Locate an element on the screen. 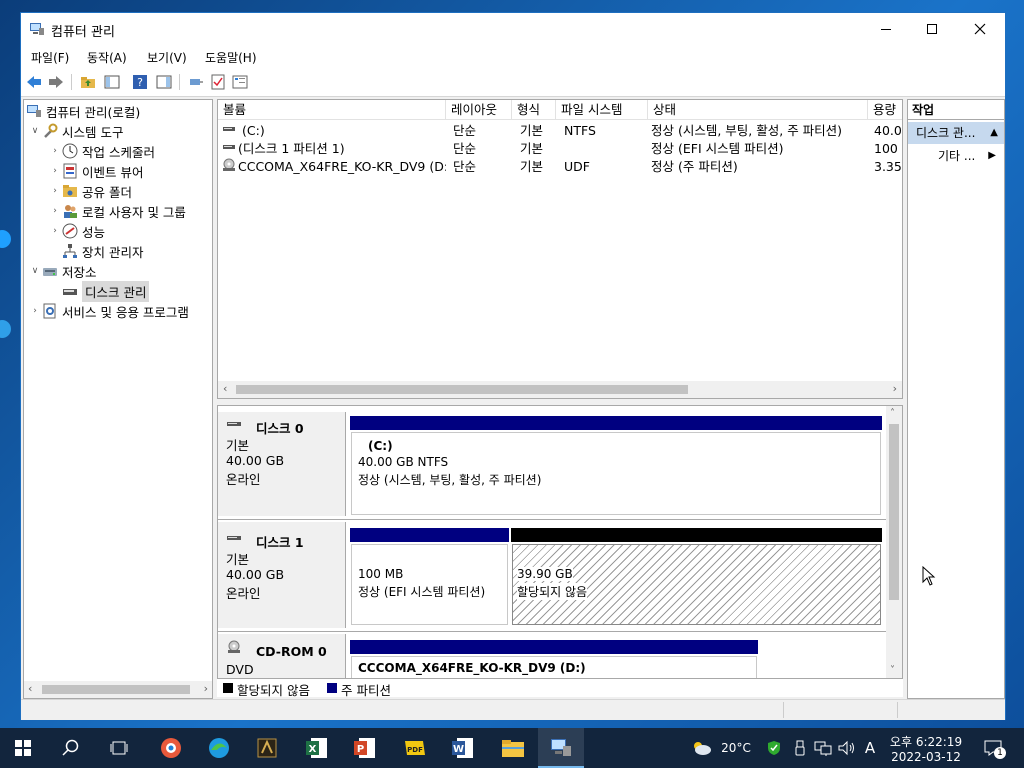 Image resolution: width=1024 pixels, height=768 pixels. column-header-filesystem: 파일 시스템 is located at coordinates (602, 110).